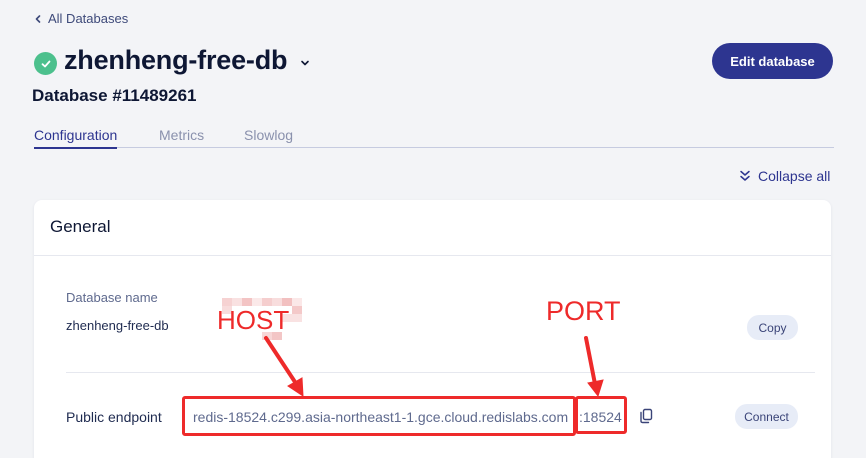  What do you see at coordinates (80, 226) in the screenshot?
I see `general-card-title: General` at bounding box center [80, 226].